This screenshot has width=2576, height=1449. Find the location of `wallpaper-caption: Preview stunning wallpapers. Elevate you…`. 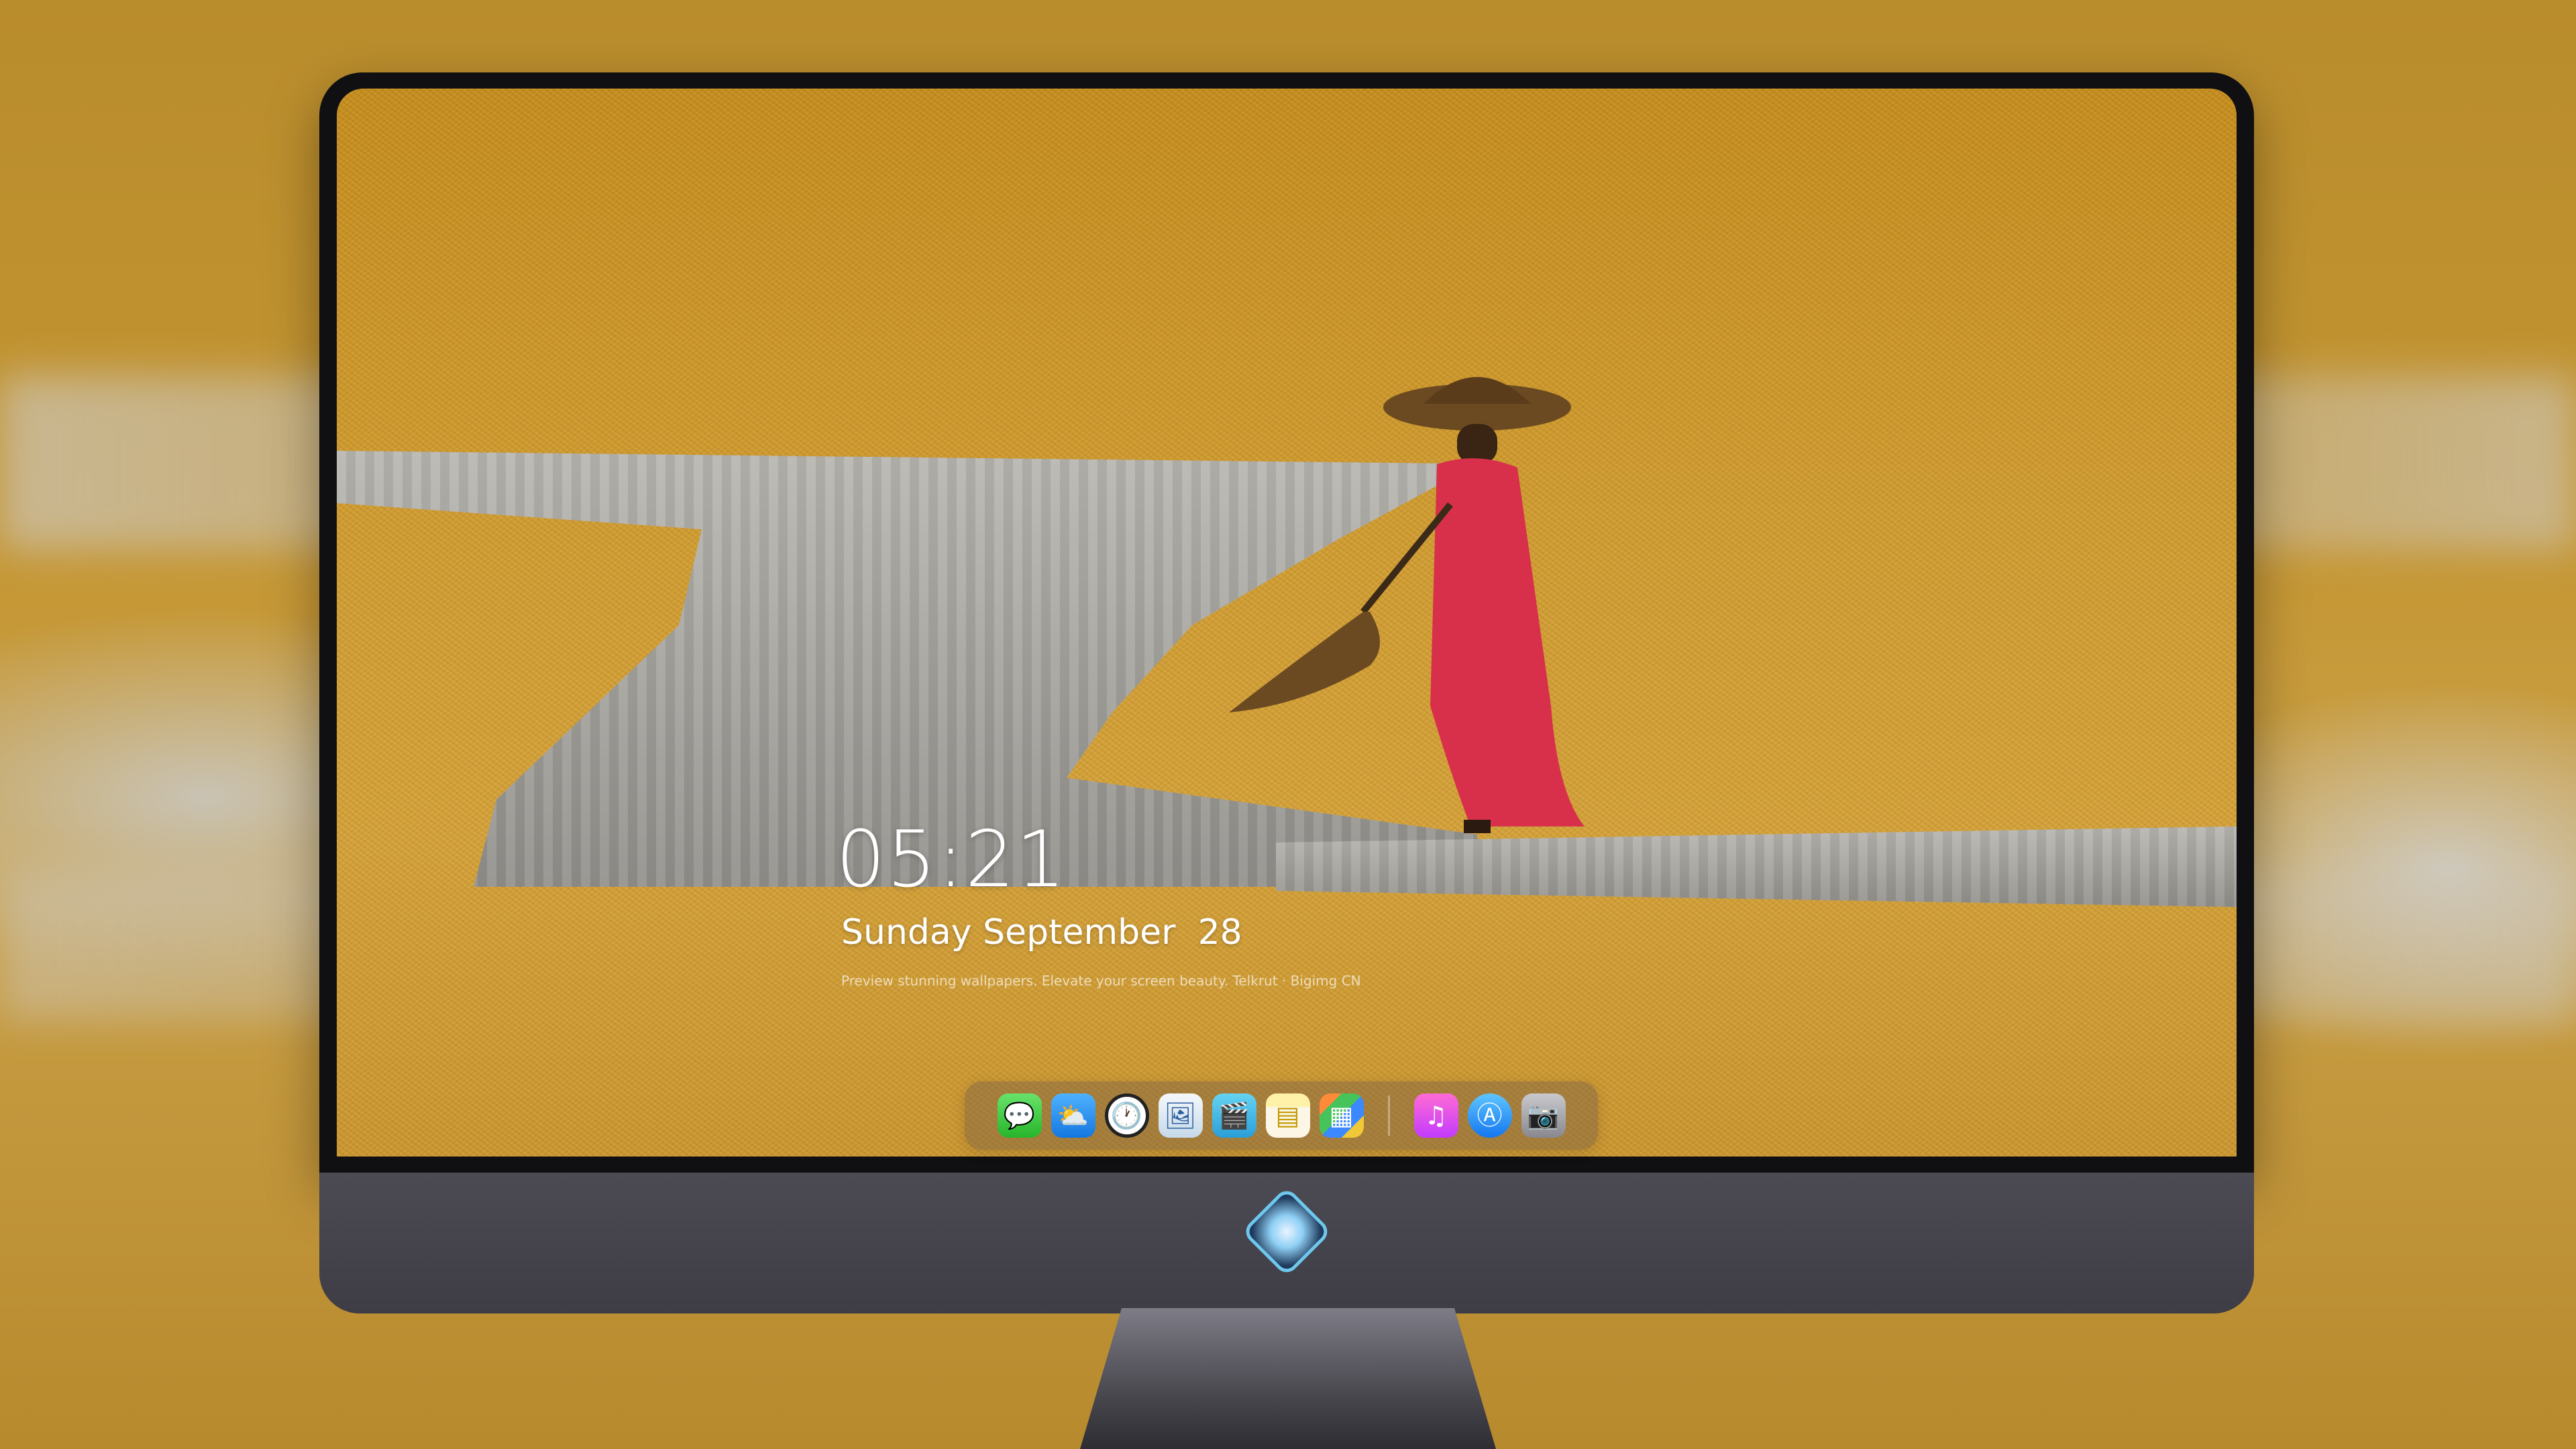

wallpaper-caption: Preview stunning wallpapers. Elevate you… is located at coordinates (1101, 981).